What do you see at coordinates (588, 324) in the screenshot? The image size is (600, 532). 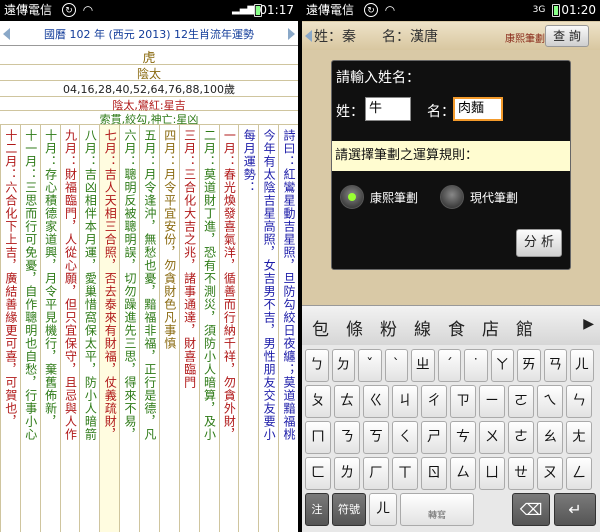 I see `candidate-more-icon: ▶` at bounding box center [588, 324].